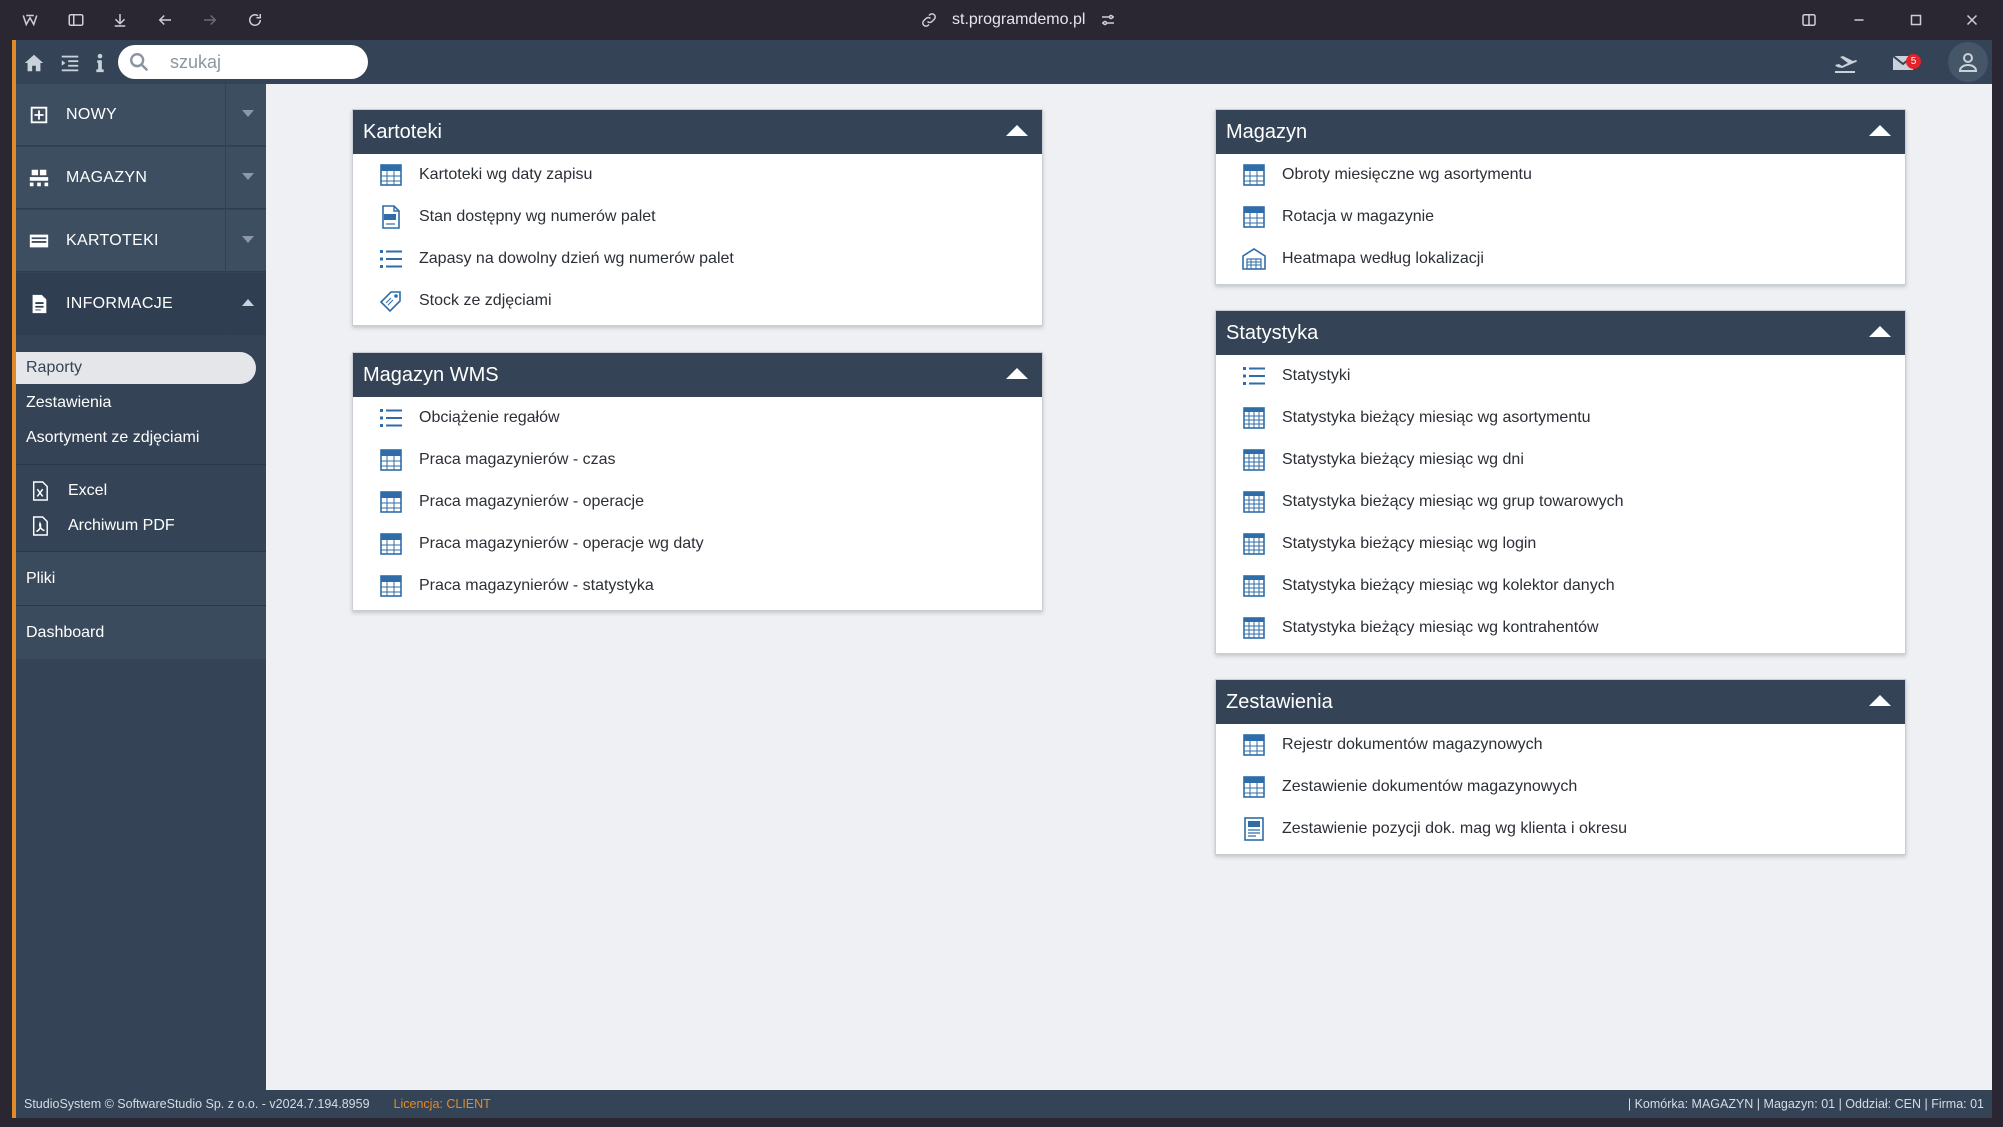 This screenshot has height=1127, width=2003. What do you see at coordinates (1904, 63) in the screenshot?
I see `mail-icon: 5` at bounding box center [1904, 63].